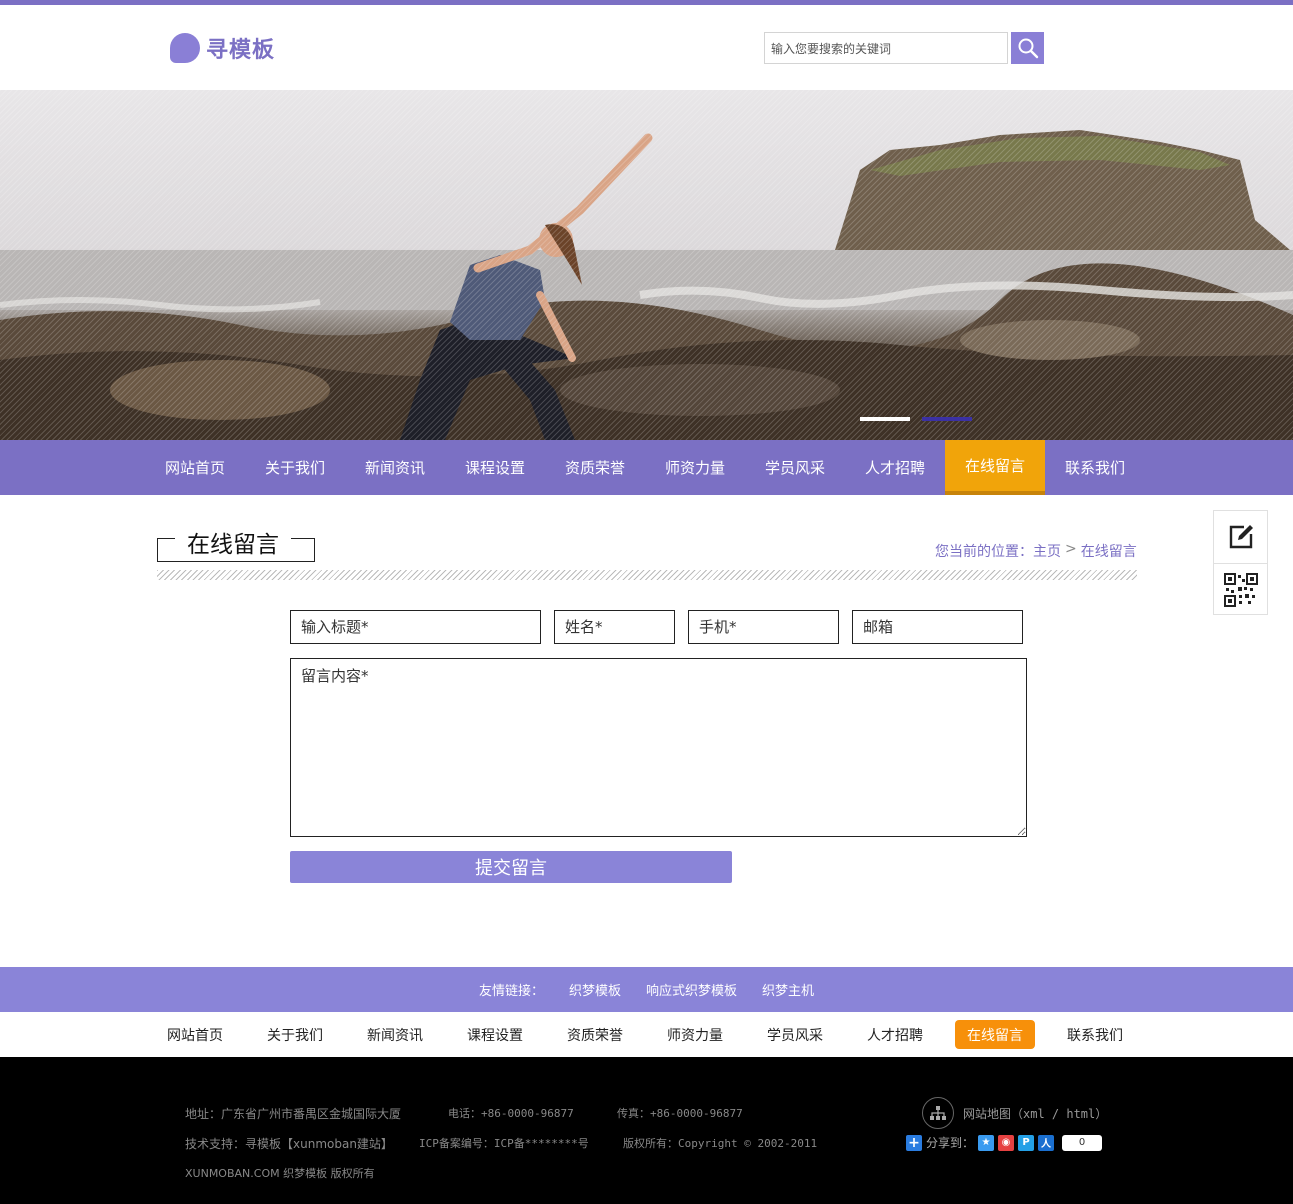 The height and width of the screenshot is (1204, 1293). Describe the element at coordinates (504, 1143) in the screenshot. I see `footer-icp: ICP备案编号：ICP备********号` at that location.